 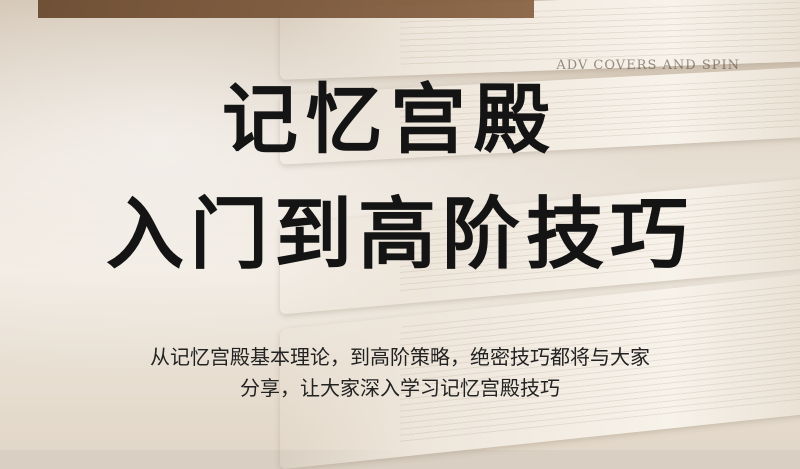 What do you see at coordinates (399, 235) in the screenshot?
I see `page-title-line2: 入门到高阶技巧` at bounding box center [399, 235].